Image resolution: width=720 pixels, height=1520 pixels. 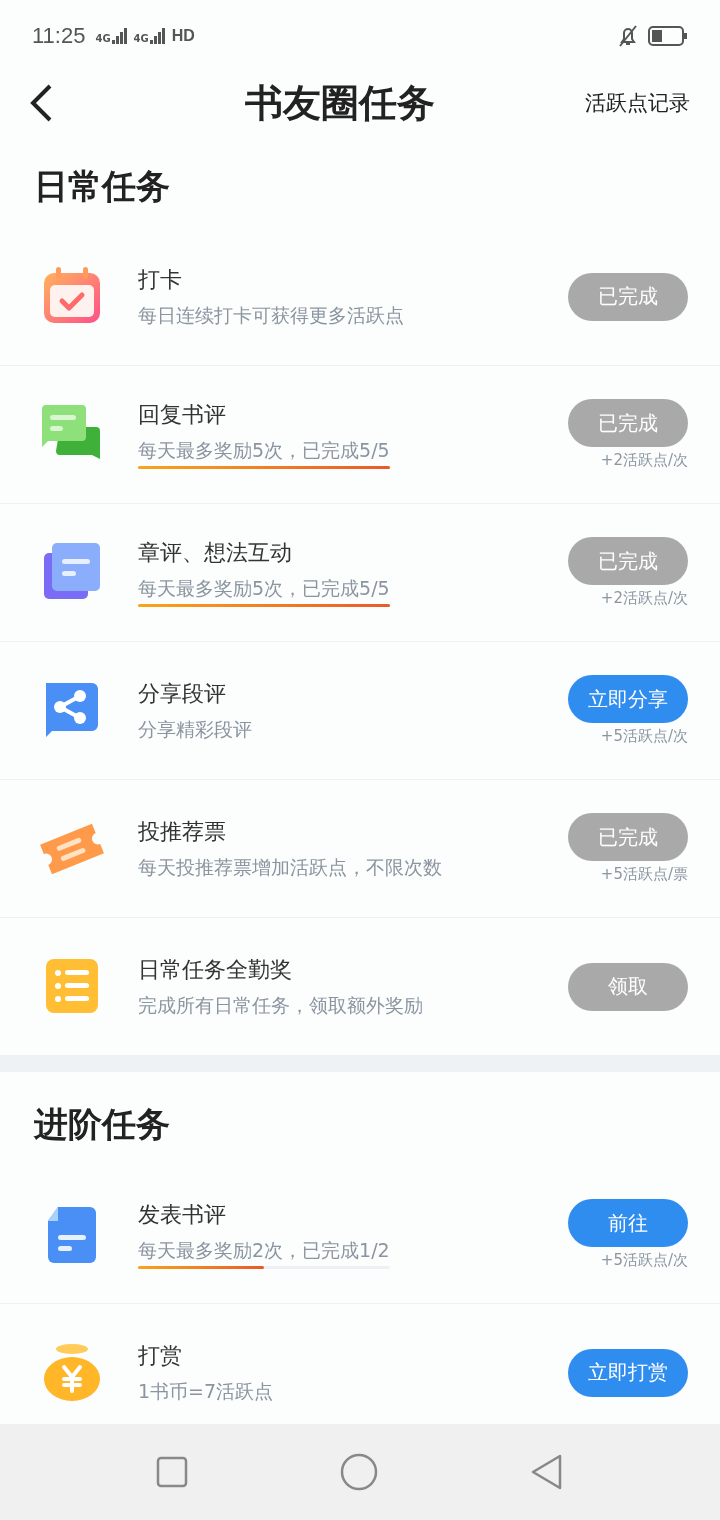 I want to click on battery-icon, so click(x=668, y=36).